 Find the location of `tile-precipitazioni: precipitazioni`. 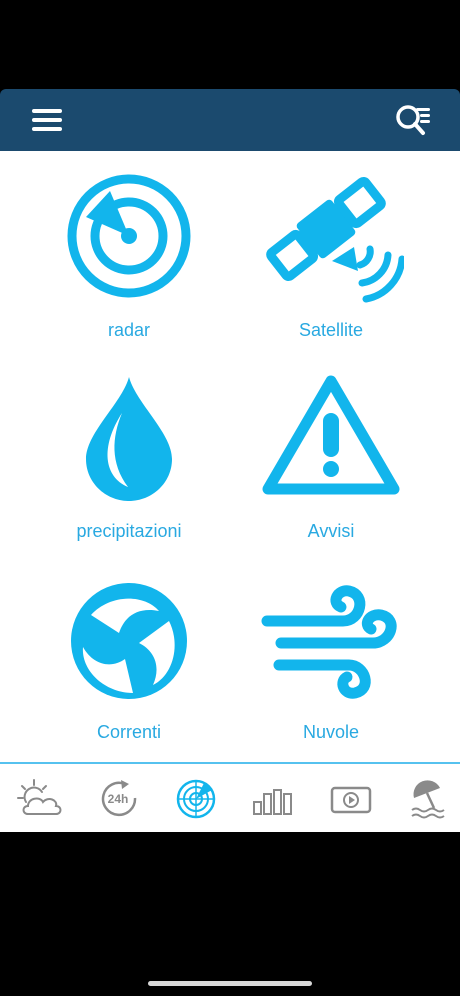

tile-precipitazioni: precipitazioni is located at coordinates (129, 473).